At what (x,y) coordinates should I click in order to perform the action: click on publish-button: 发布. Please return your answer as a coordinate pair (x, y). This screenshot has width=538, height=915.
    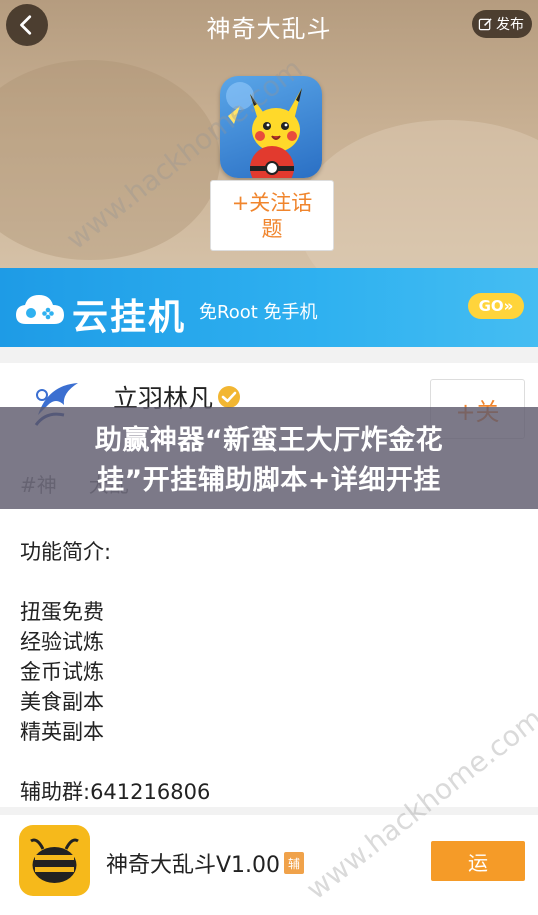
    Looking at the image, I should click on (502, 24).